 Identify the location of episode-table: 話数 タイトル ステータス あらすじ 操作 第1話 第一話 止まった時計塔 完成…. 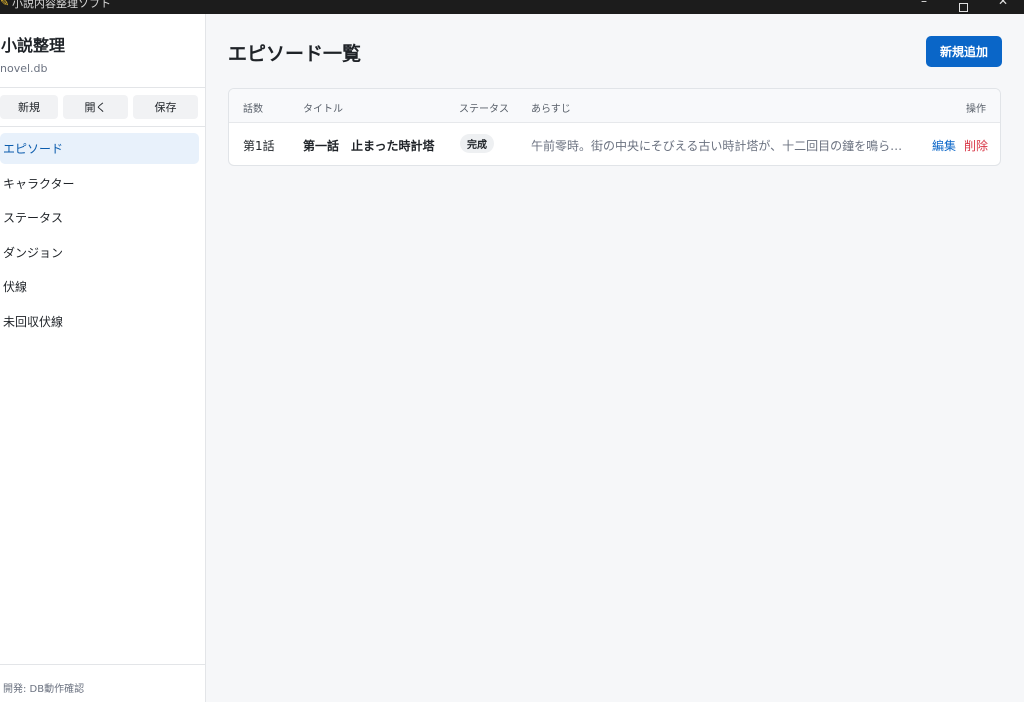
(614, 127).